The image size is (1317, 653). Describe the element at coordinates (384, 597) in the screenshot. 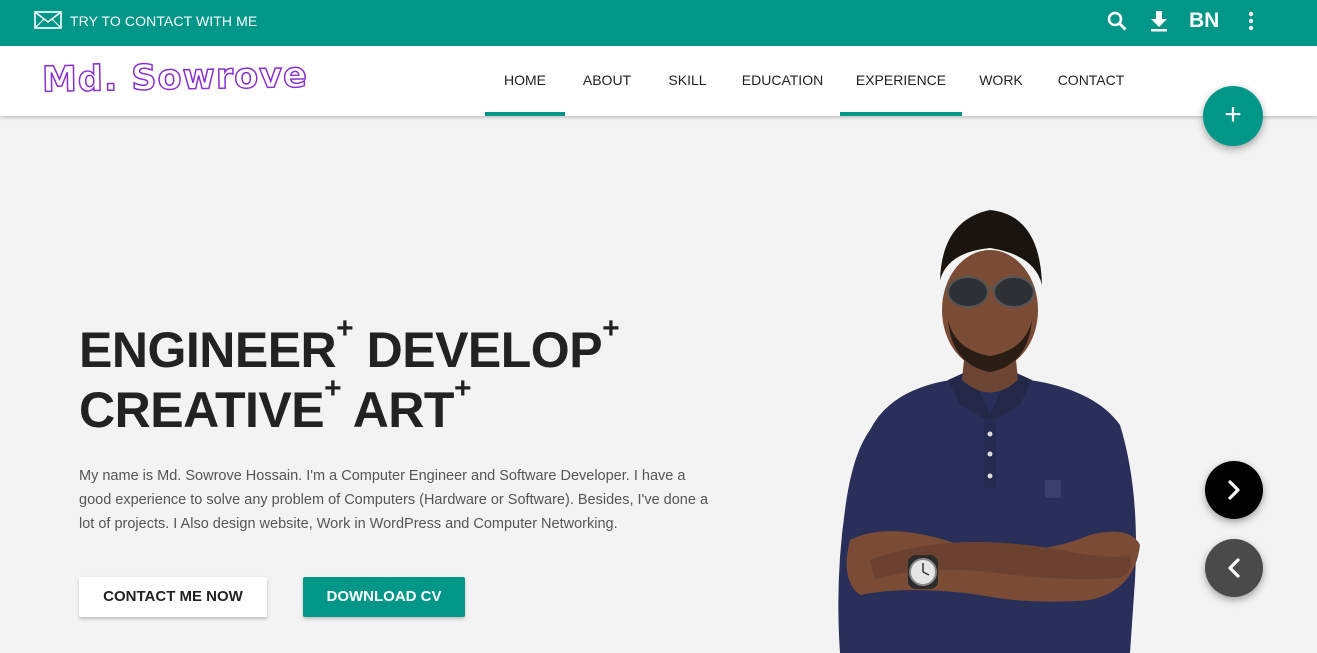

I see `download-cv-button: DOWNLOAD CV` at that location.